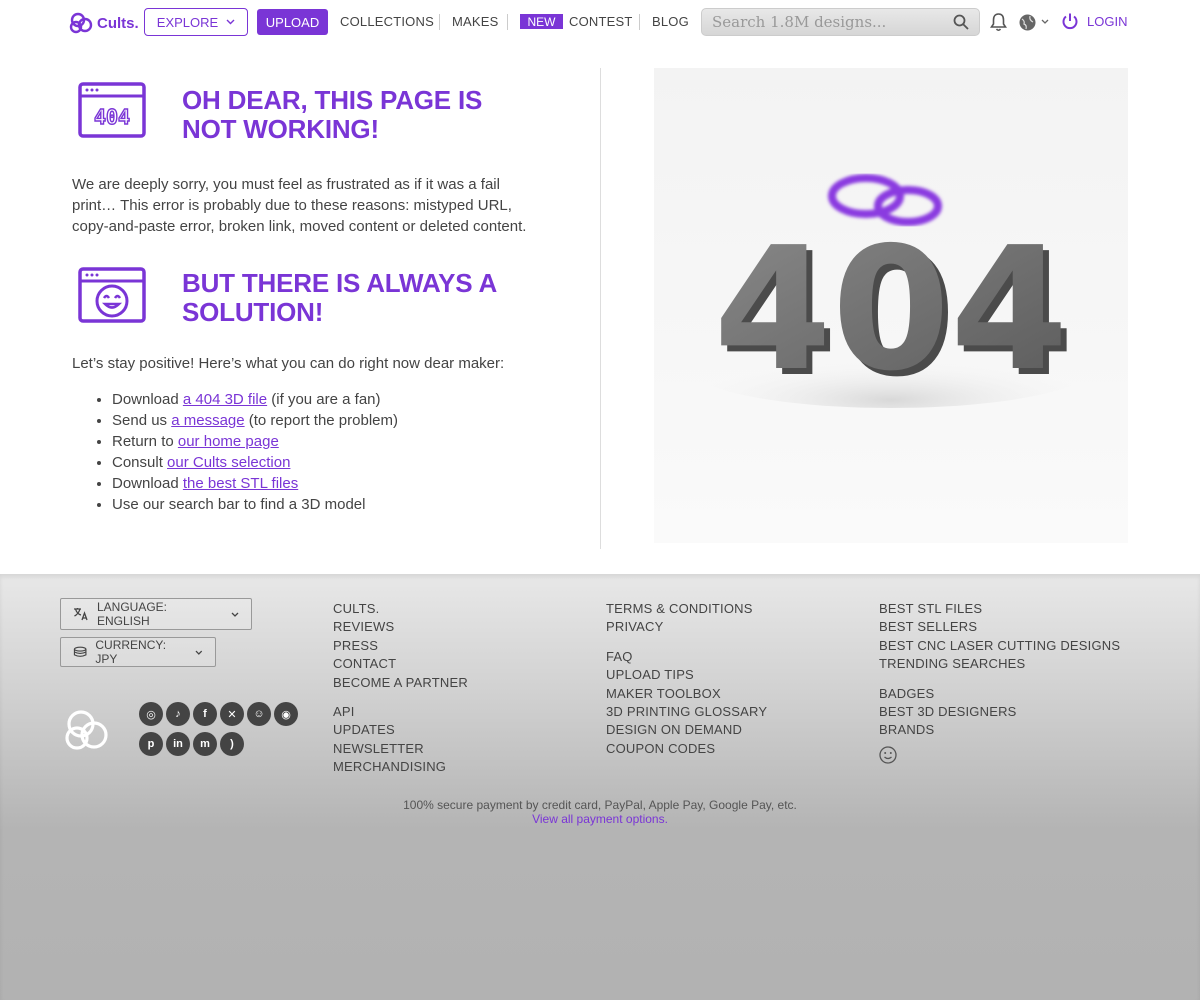  I want to click on footer-link: BEST STL FILES, so click(999, 609).